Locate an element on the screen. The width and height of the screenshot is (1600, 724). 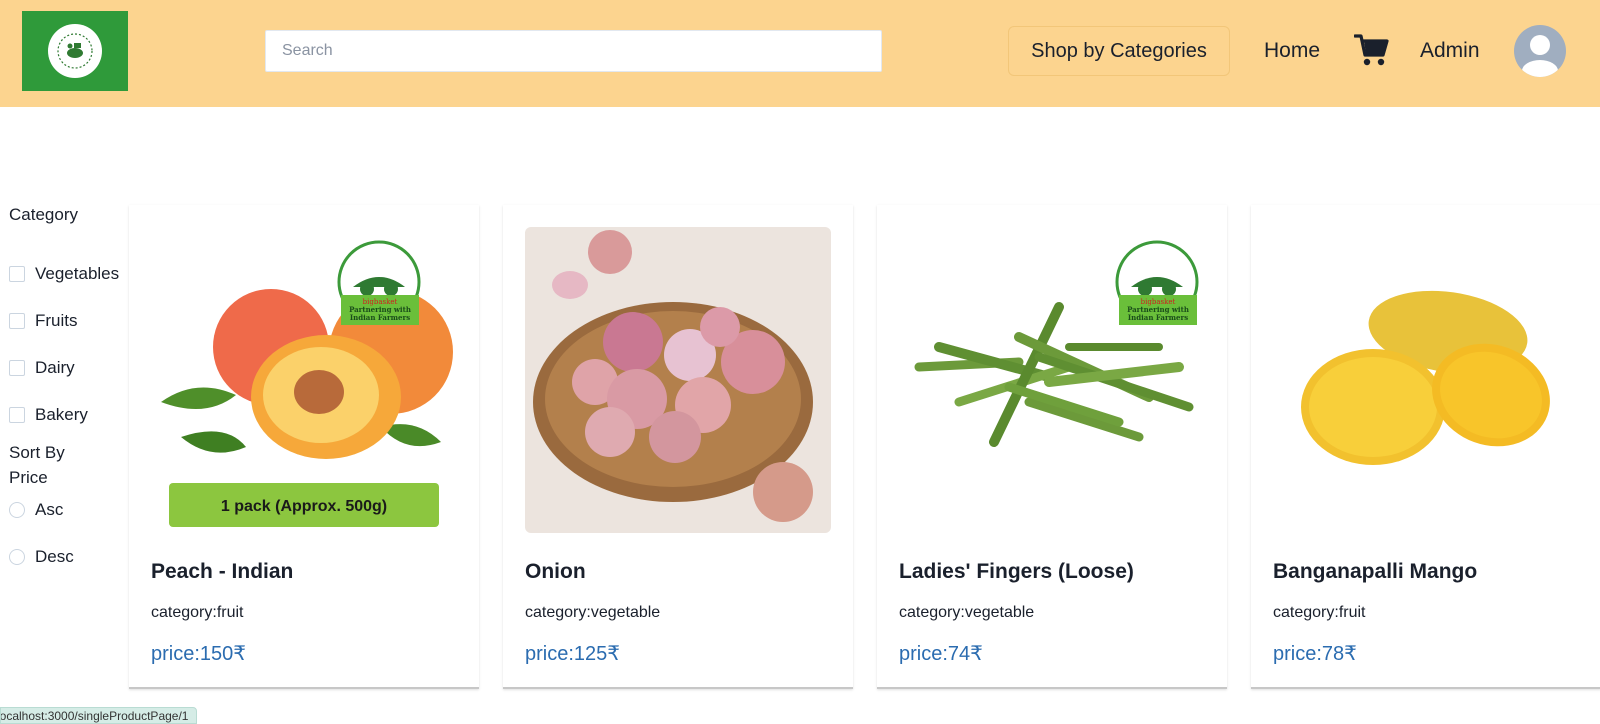
category-heading: Category is located at coordinates (43, 214).